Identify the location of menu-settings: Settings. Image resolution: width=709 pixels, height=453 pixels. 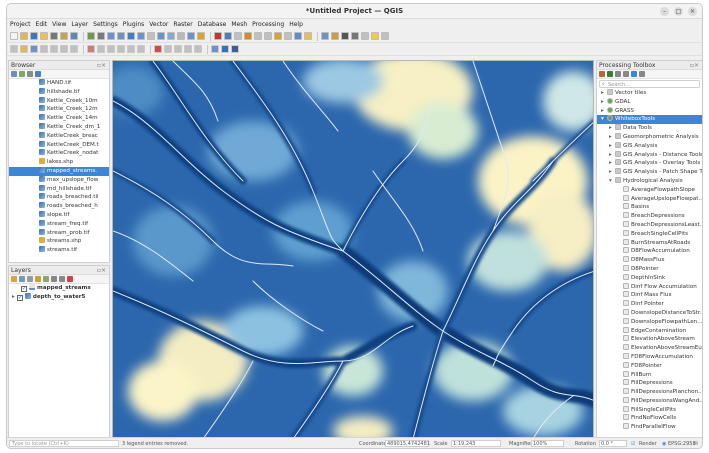
(105, 24).